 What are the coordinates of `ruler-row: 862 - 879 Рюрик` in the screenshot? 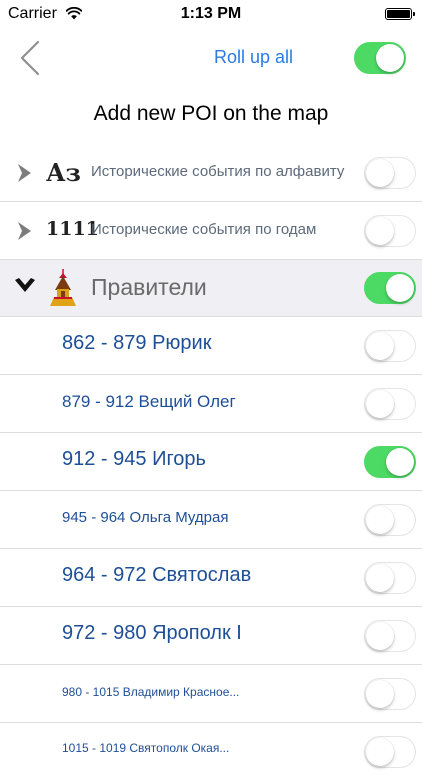 It's located at (211, 346).